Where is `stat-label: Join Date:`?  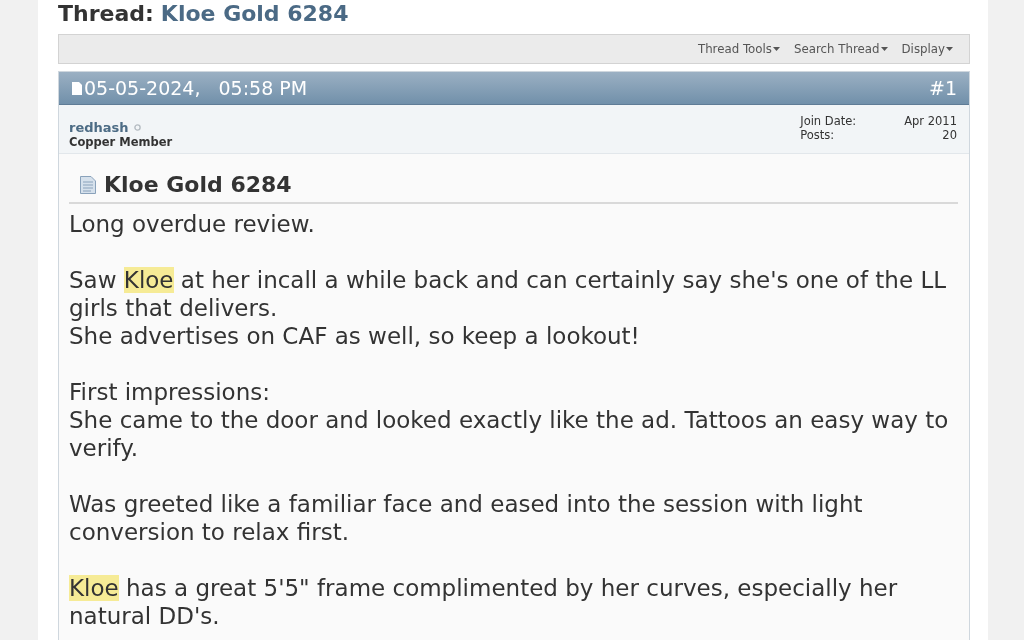
stat-label: Join Date: is located at coordinates (828, 121).